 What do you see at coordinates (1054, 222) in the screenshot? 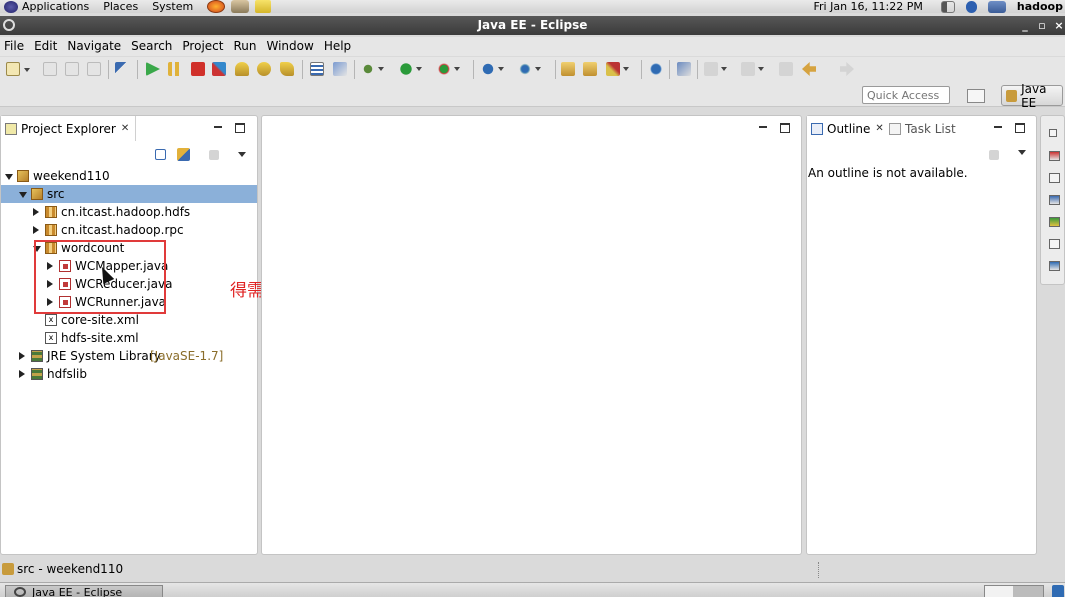
I see `data-source-explorer-icon` at bounding box center [1054, 222].